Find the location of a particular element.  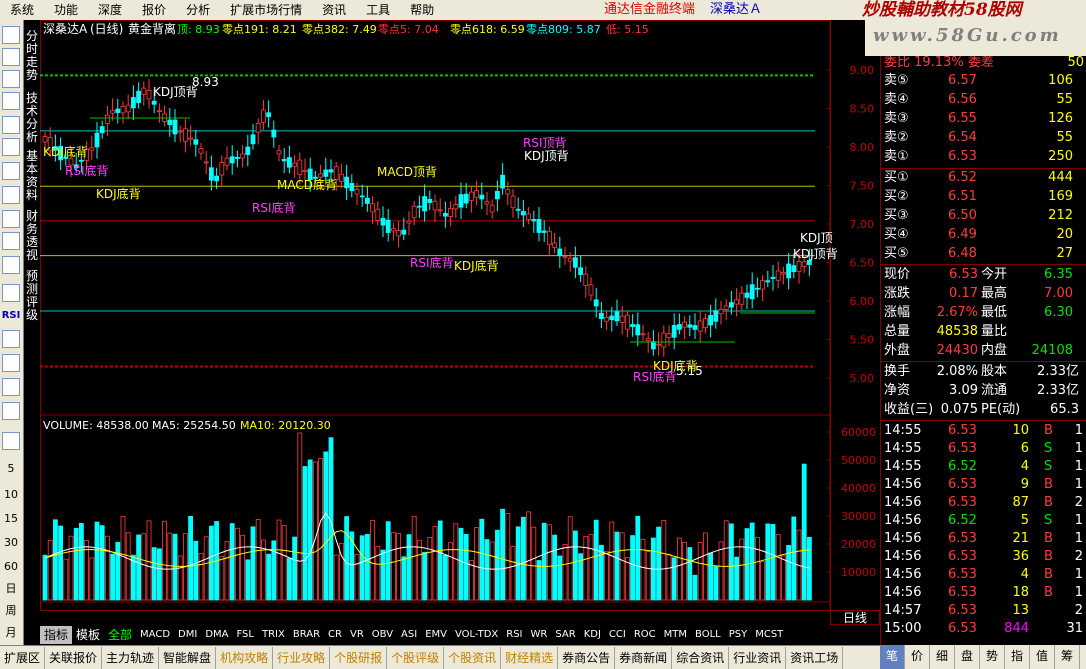

indicator-lead-tab-0: 指标 is located at coordinates (56, 635).